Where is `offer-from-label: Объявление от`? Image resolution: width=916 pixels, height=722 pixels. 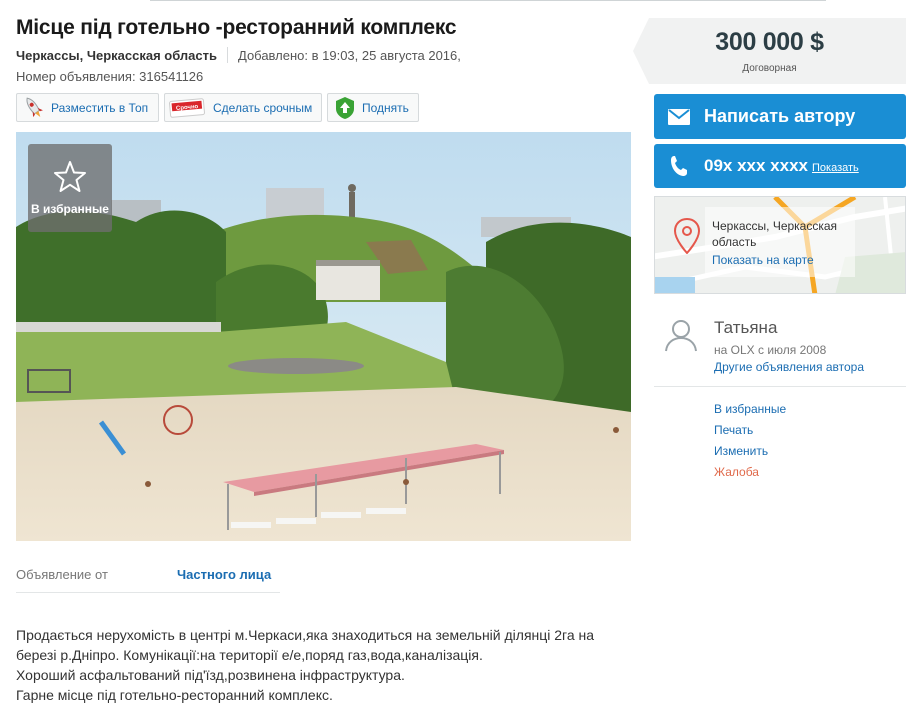
offer-from-label: Объявление от is located at coordinates (62, 574).